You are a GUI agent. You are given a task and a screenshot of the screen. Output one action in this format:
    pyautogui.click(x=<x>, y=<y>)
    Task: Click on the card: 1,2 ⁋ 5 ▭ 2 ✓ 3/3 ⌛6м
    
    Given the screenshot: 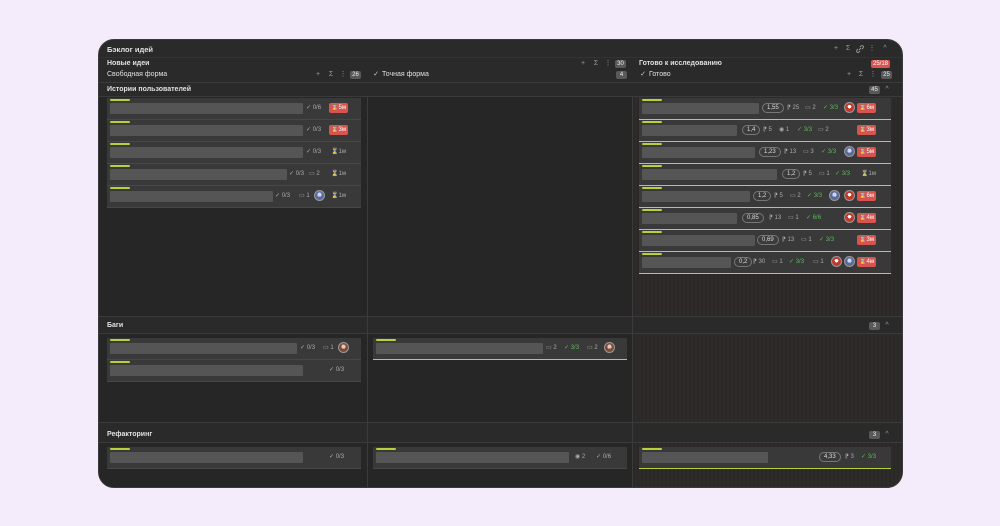 What is the action you would take?
    pyautogui.click(x=765, y=197)
    